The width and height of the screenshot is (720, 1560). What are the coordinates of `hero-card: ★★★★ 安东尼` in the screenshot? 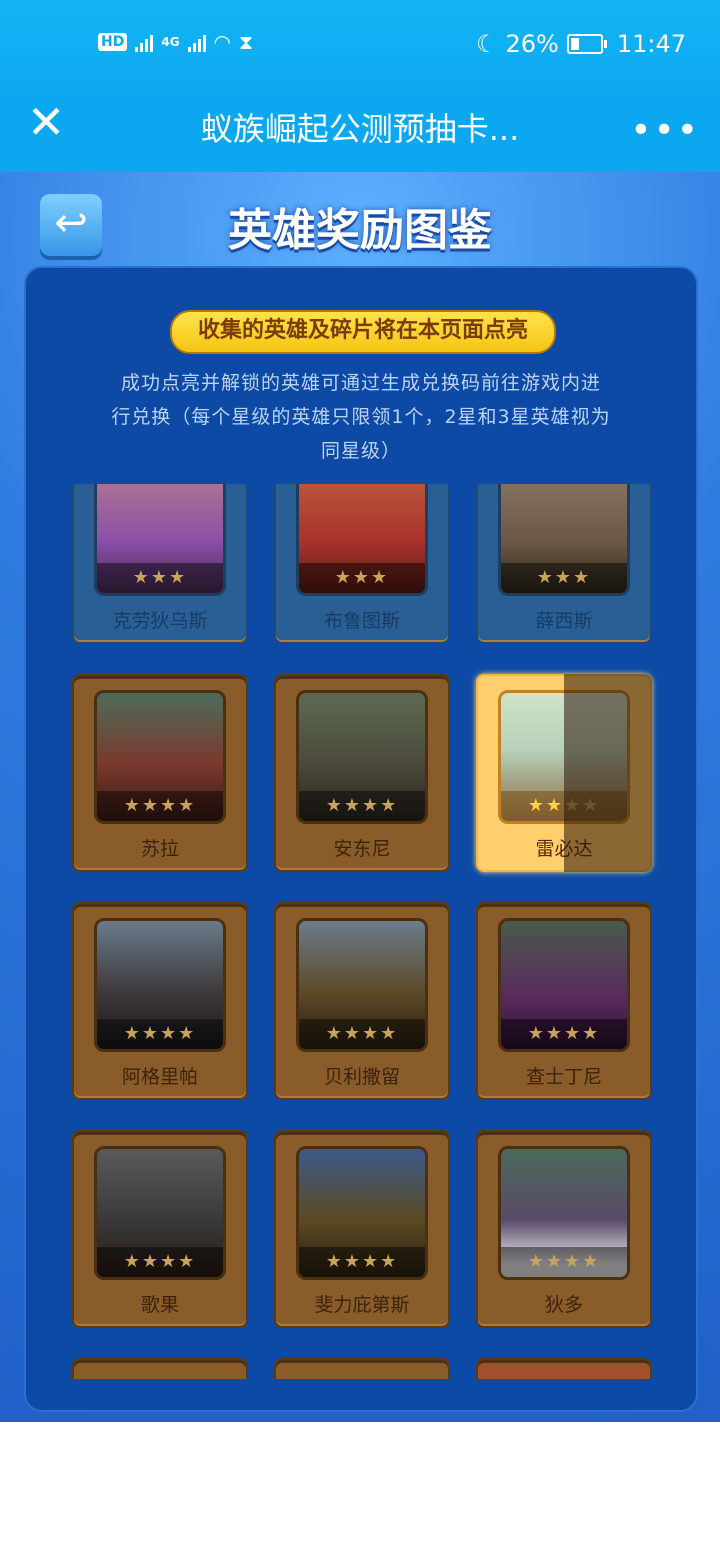 It's located at (362, 773).